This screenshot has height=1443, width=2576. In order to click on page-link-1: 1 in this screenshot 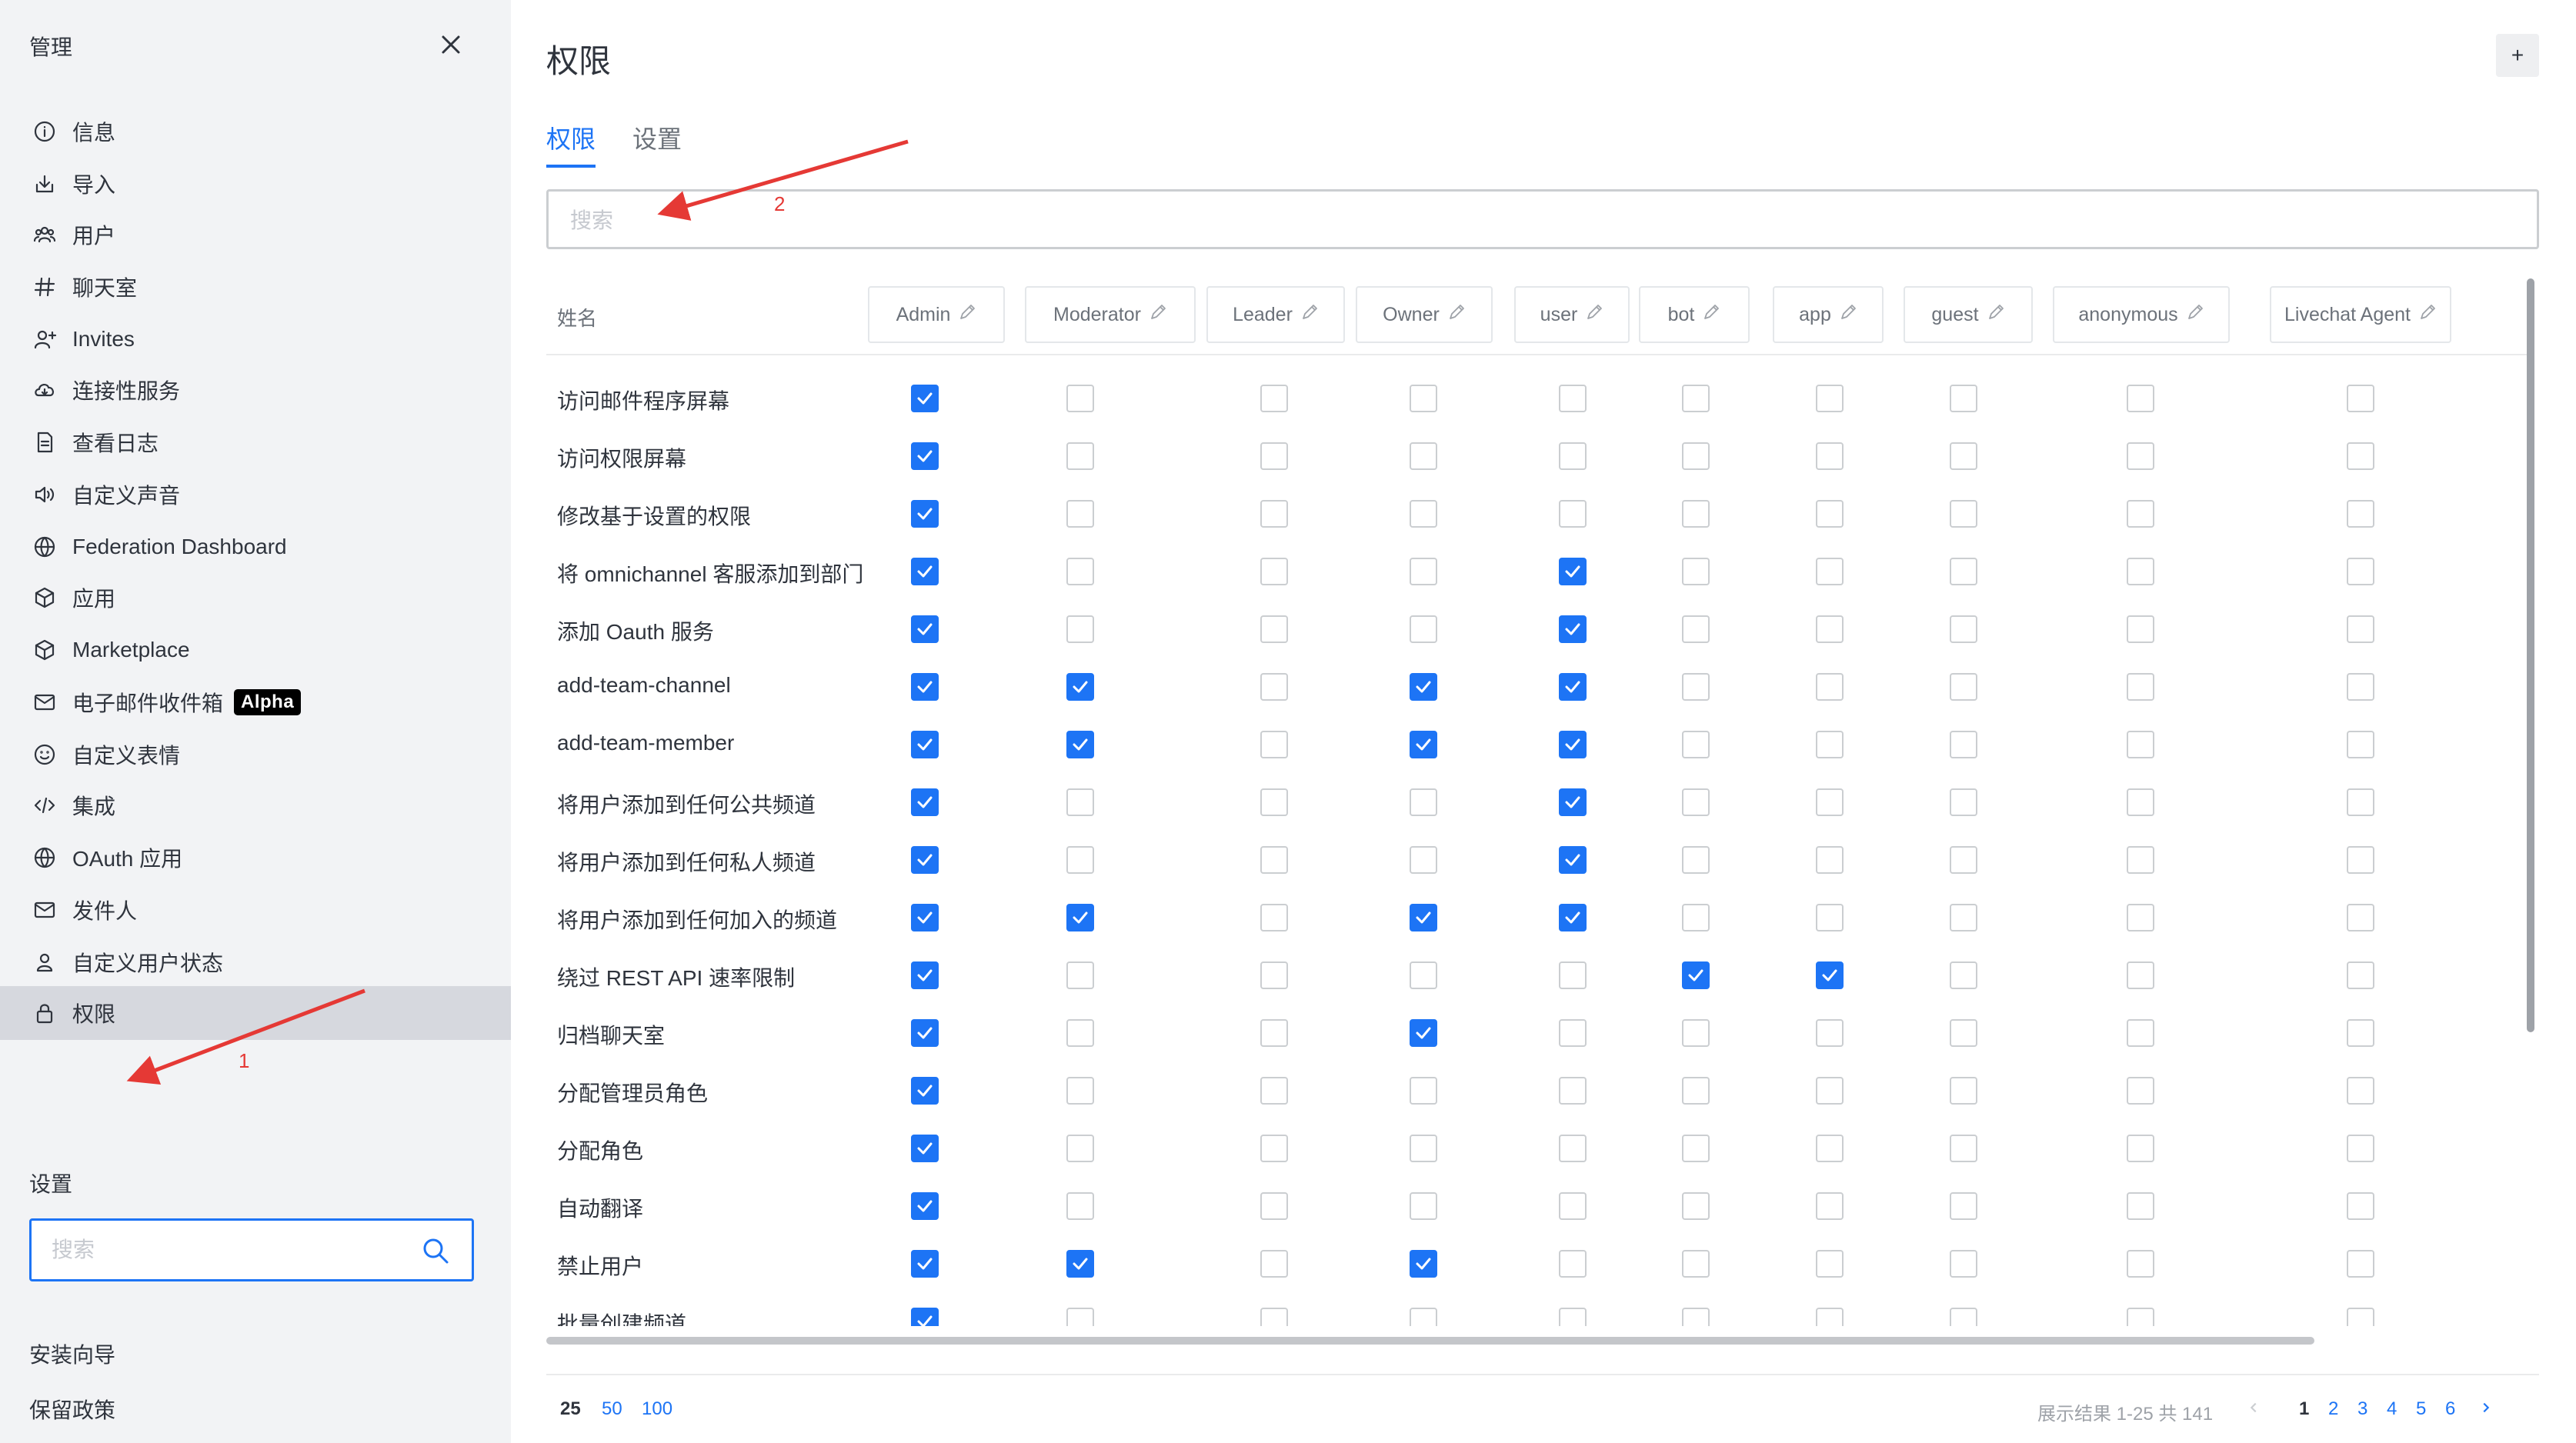, I will do `click(2304, 1409)`.